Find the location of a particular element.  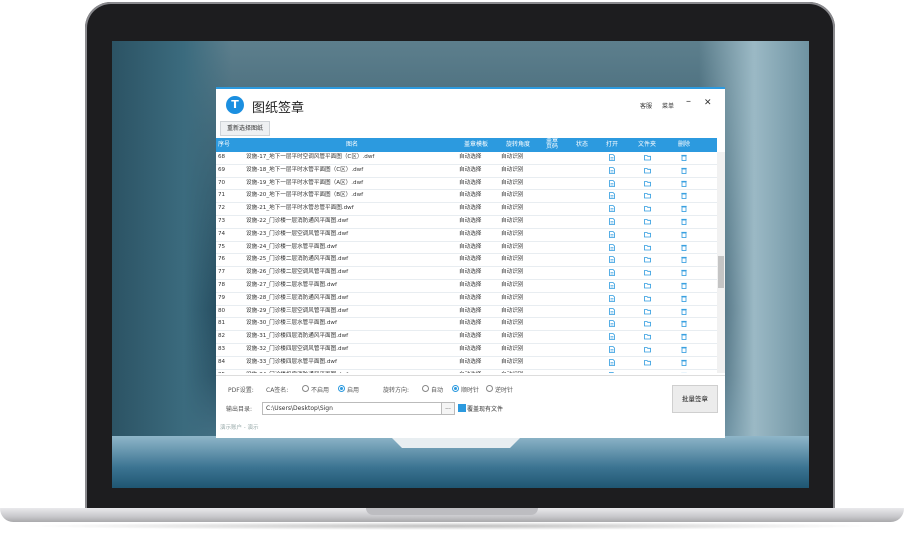

batch-sign-button: 批量签章 is located at coordinates (695, 399).